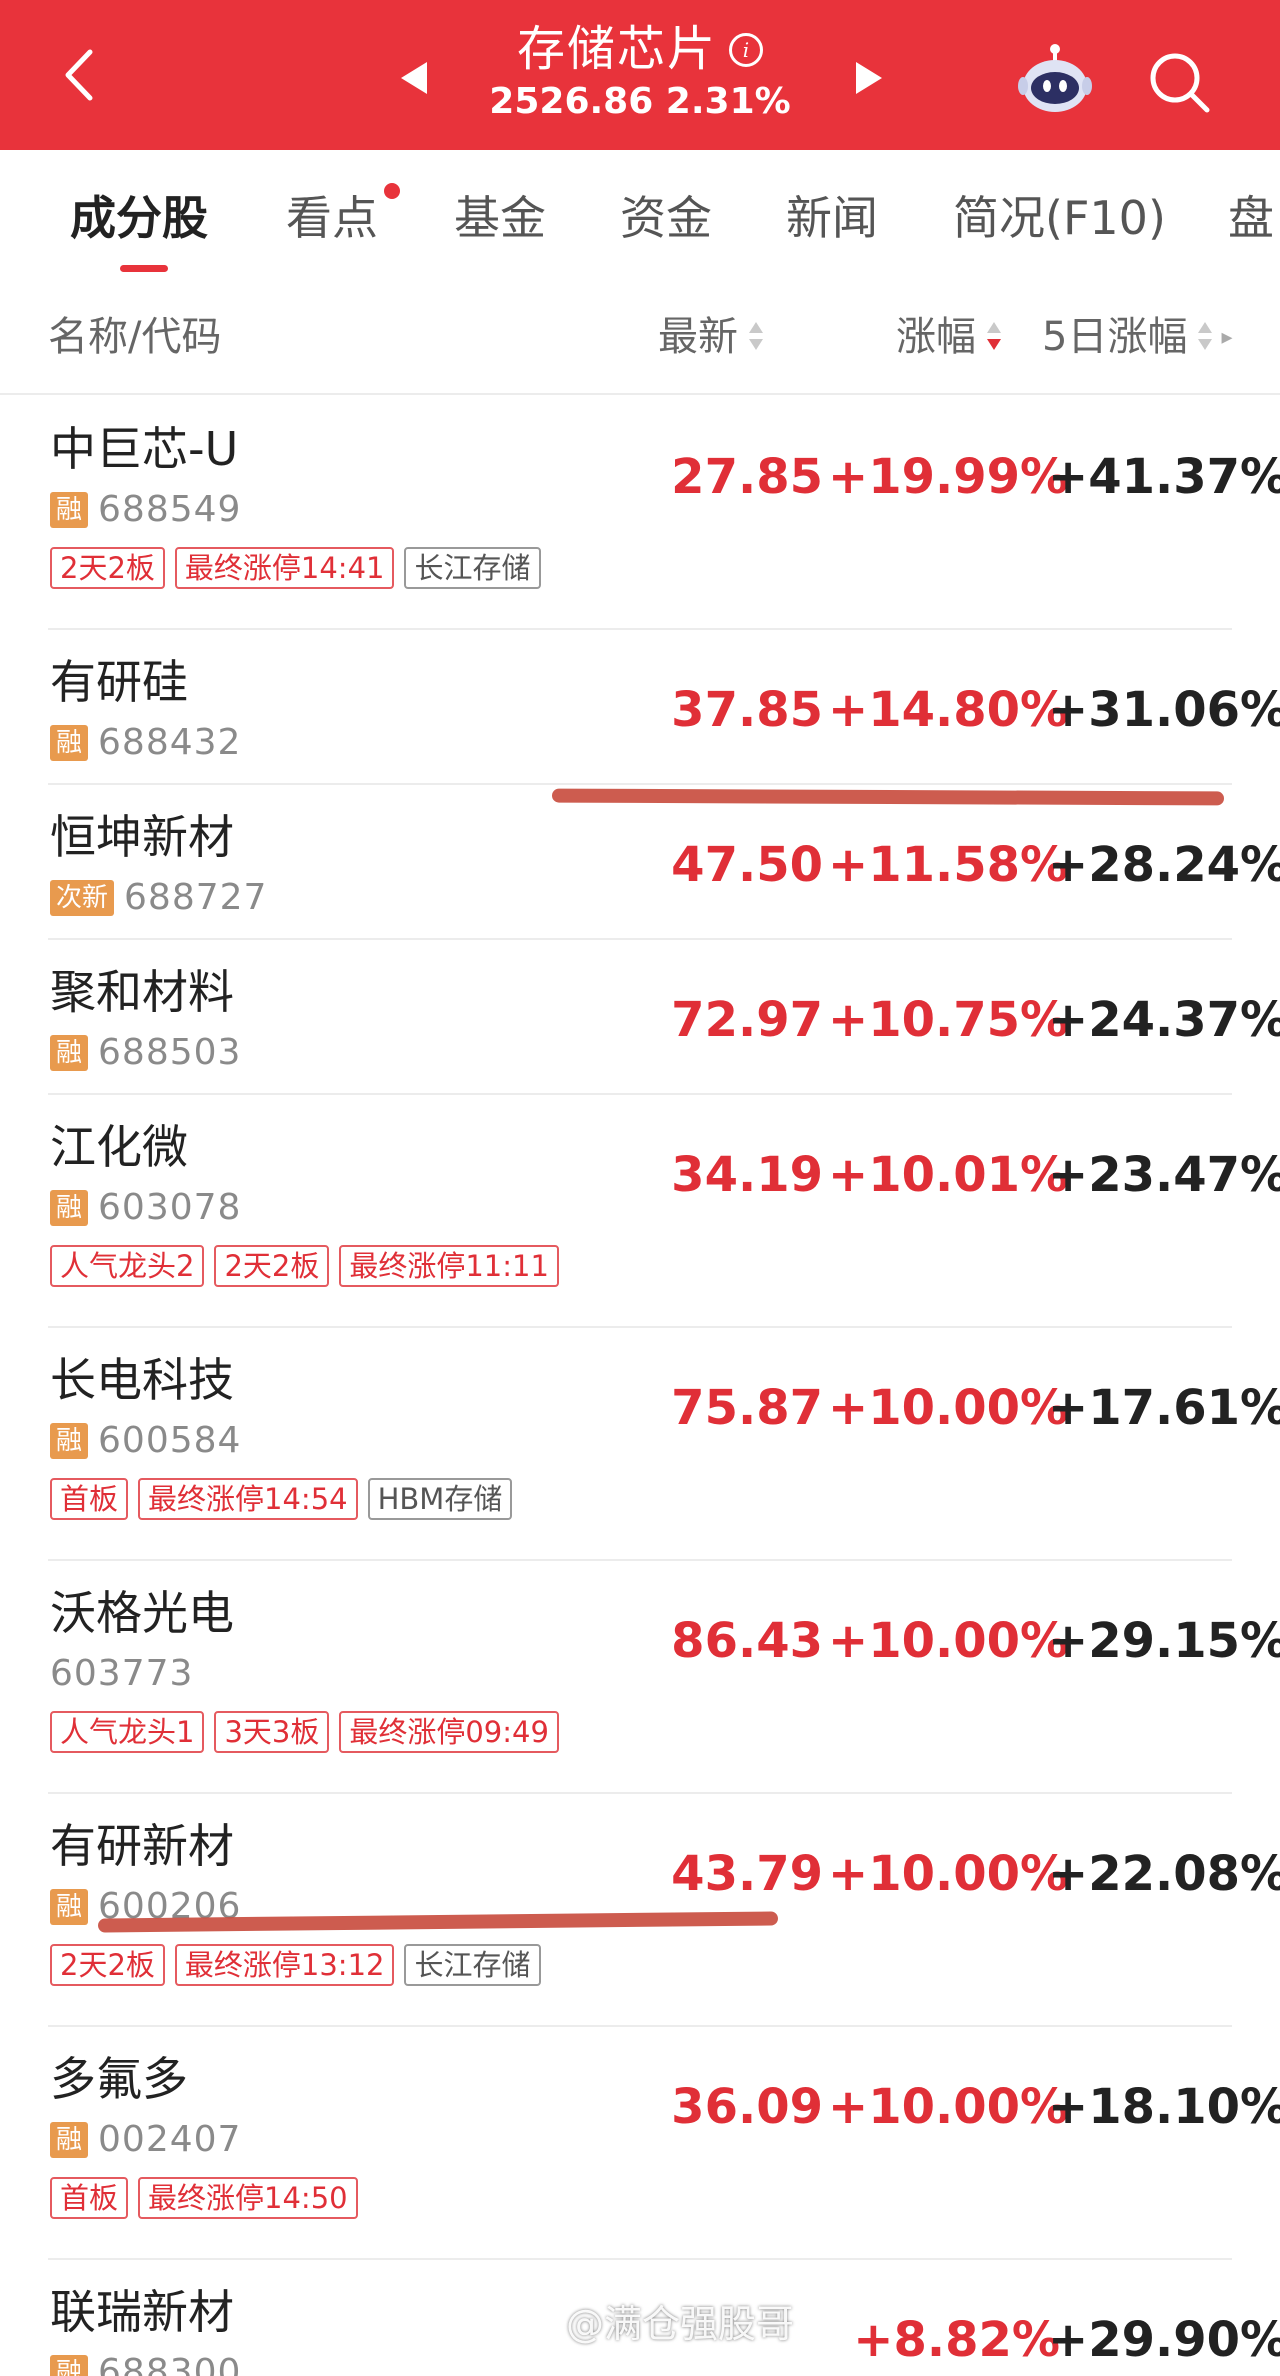 This screenshot has height=2376, width=1280. What do you see at coordinates (1164, 477) in the screenshot?
I see `change-5d-percent: +41.37%` at bounding box center [1164, 477].